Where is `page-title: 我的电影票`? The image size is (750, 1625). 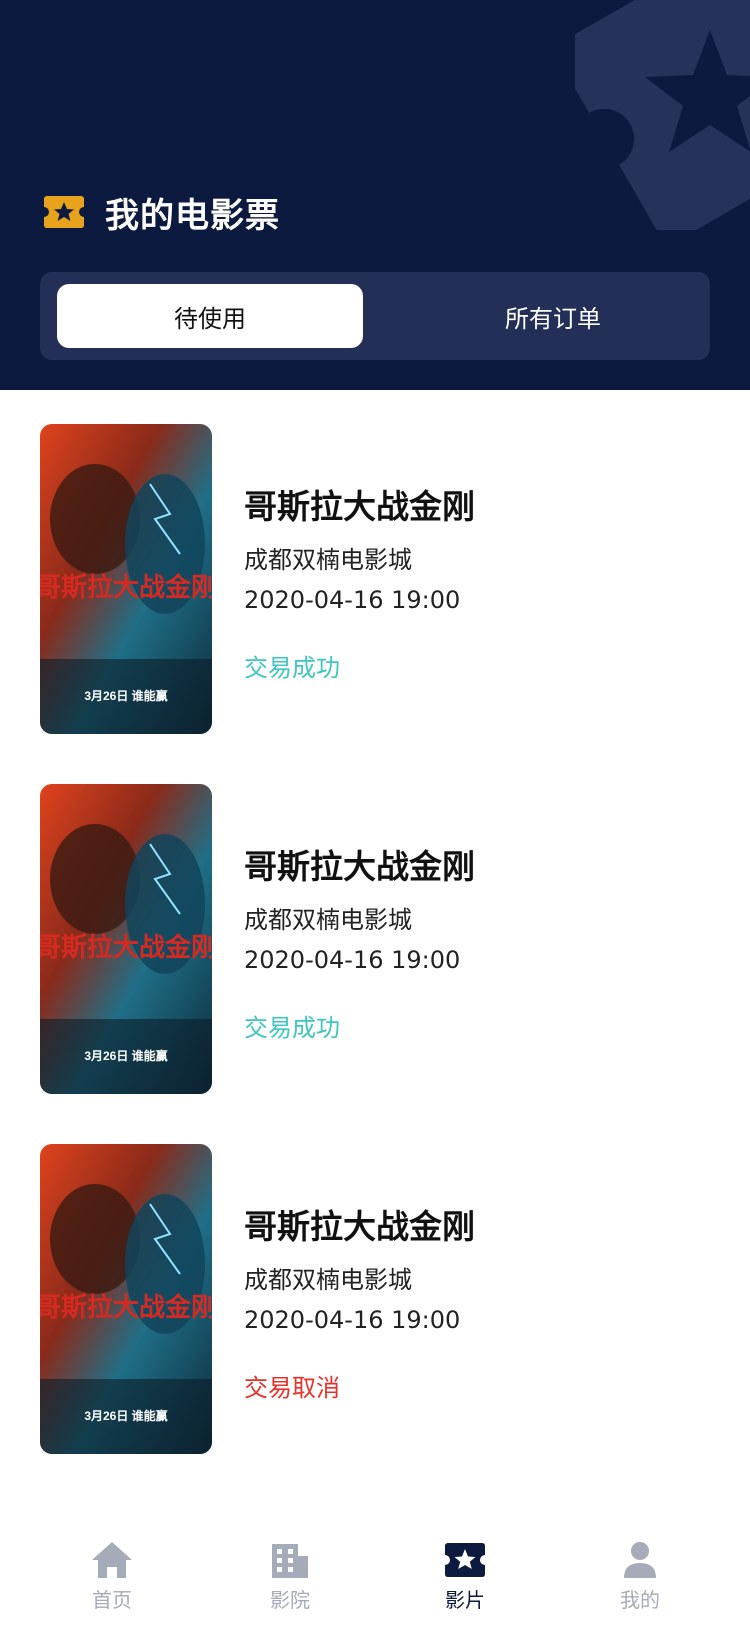
page-title: 我的电影票 is located at coordinates (192, 215).